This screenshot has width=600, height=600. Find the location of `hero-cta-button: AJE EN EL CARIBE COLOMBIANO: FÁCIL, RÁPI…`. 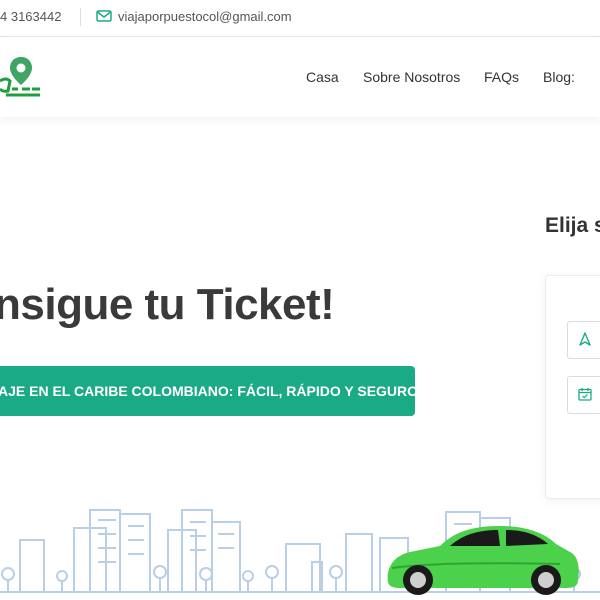

hero-cta-button: AJE EN EL CARIBE COLOMBIANO: FÁCIL, RÁPI… is located at coordinates (209, 391).